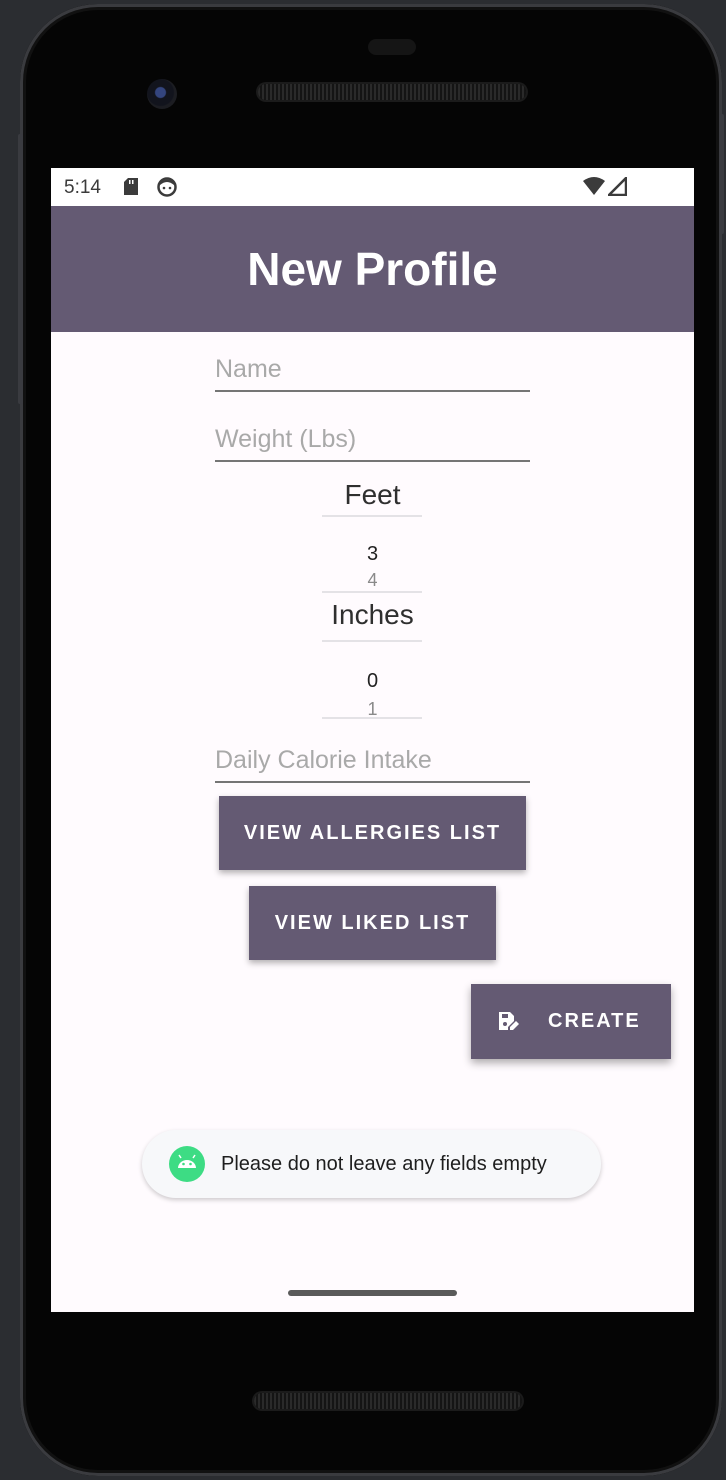 Image resolution: width=726 pixels, height=1480 pixels. I want to click on app-bar: New Profile, so click(372, 269).